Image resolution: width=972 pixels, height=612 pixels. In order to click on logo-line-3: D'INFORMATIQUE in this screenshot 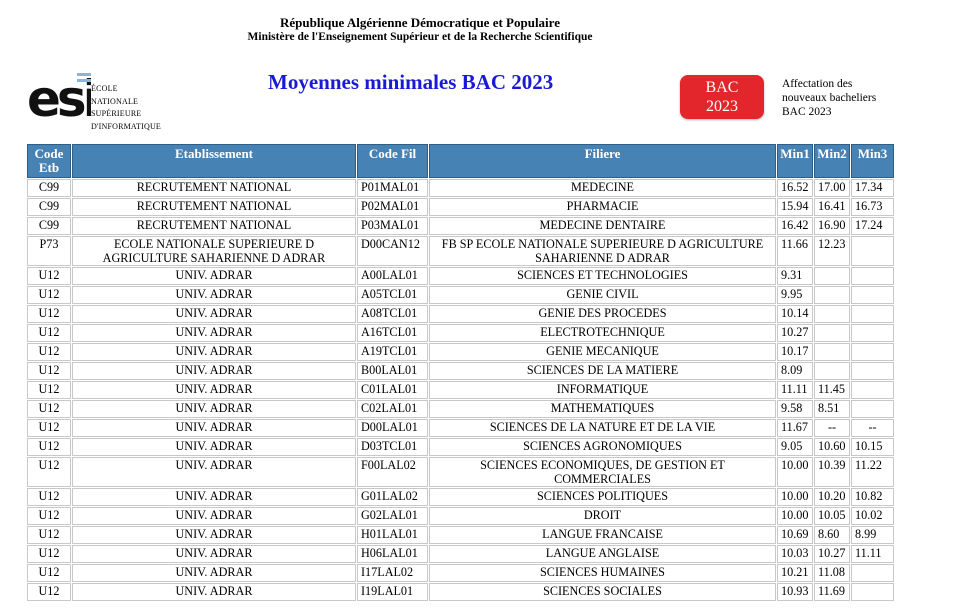, I will do `click(126, 126)`.